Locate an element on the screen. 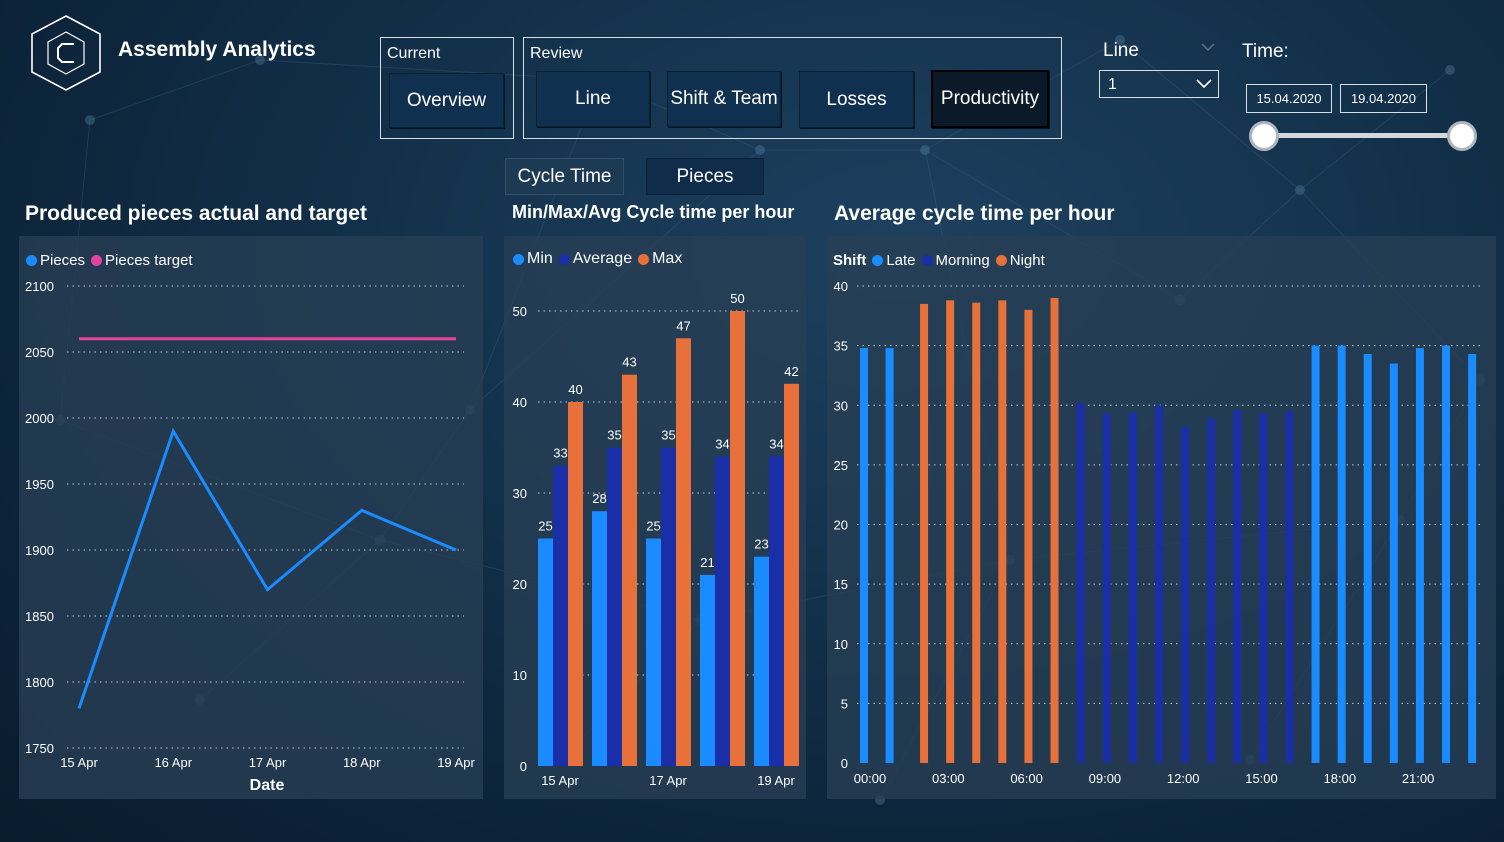 This screenshot has width=1504, height=842. tab-cycle-time: Cycle Time is located at coordinates (564, 176).